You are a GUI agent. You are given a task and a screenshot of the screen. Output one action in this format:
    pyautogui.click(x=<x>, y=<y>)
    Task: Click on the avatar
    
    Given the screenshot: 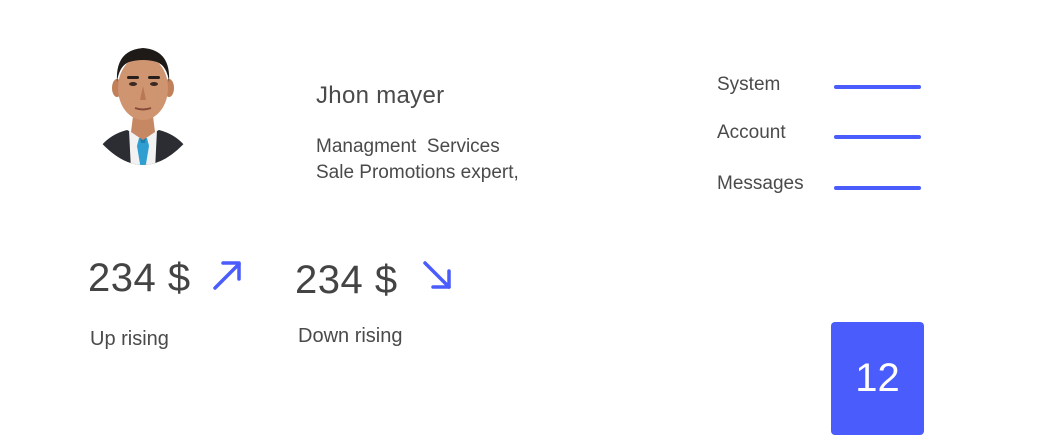 What is the action you would take?
    pyautogui.click(x=143, y=106)
    